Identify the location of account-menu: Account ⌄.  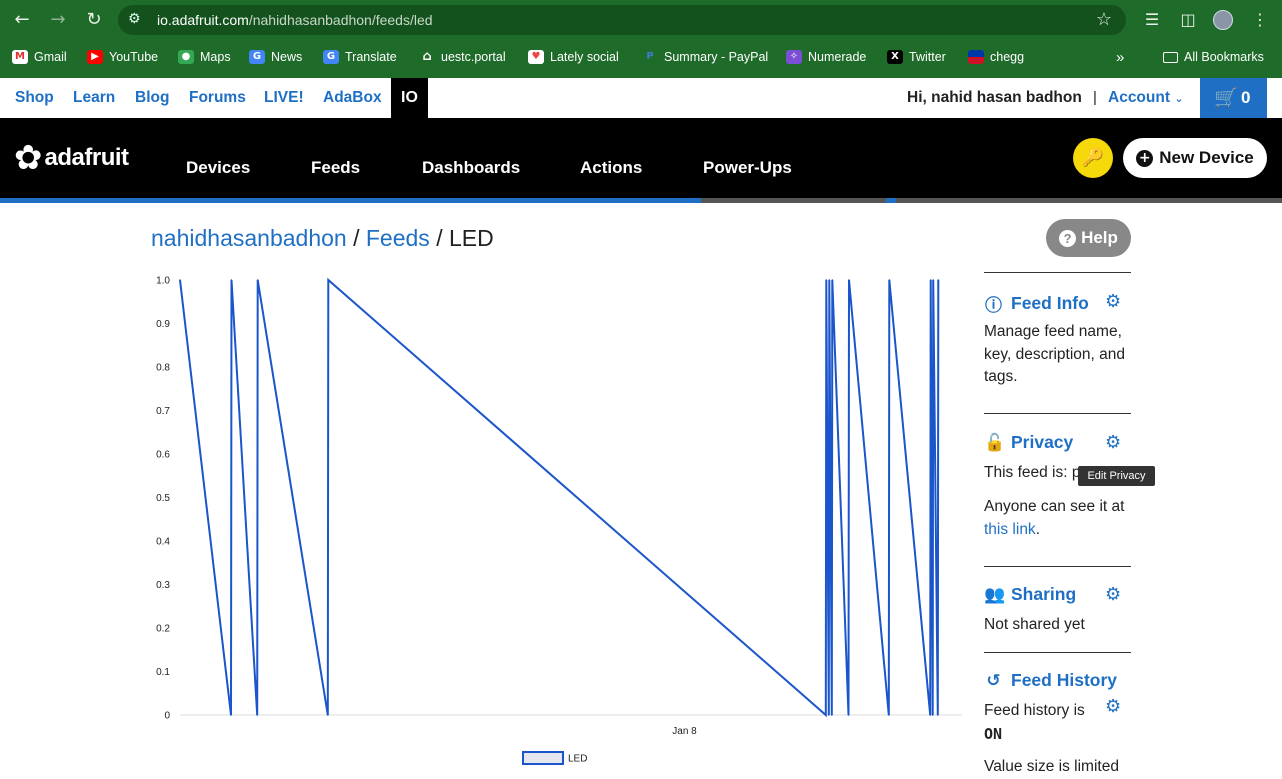
(1146, 98).